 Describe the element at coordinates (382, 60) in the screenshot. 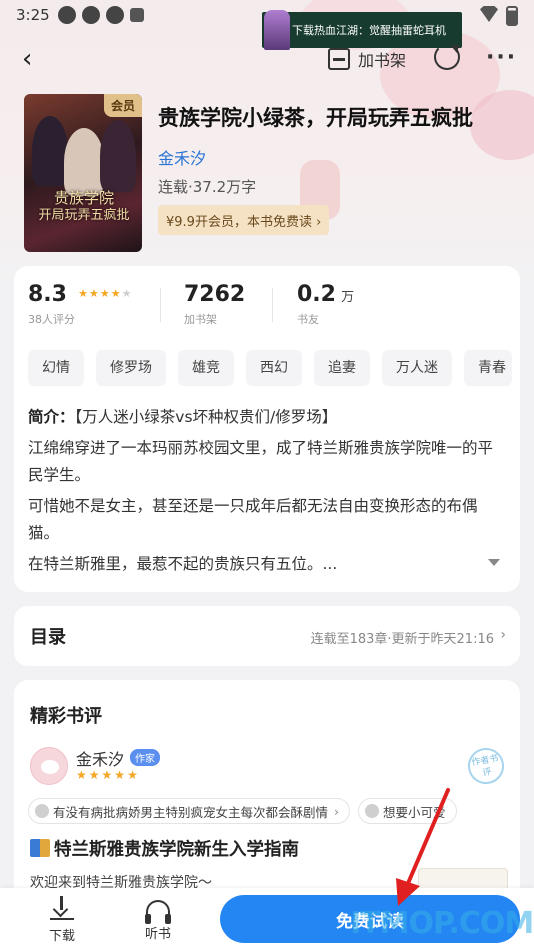

I see `add-to-shelf-label: 加书架` at that location.